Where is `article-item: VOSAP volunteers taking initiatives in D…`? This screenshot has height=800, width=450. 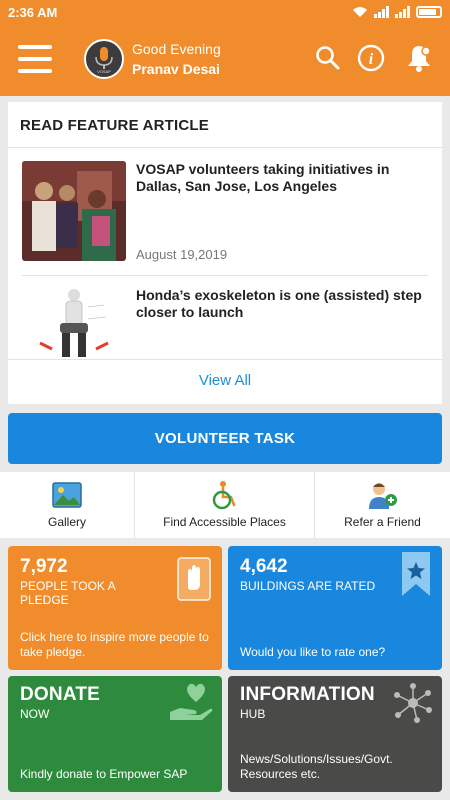 article-item: VOSAP volunteers taking initiatives in D… is located at coordinates (225, 212).